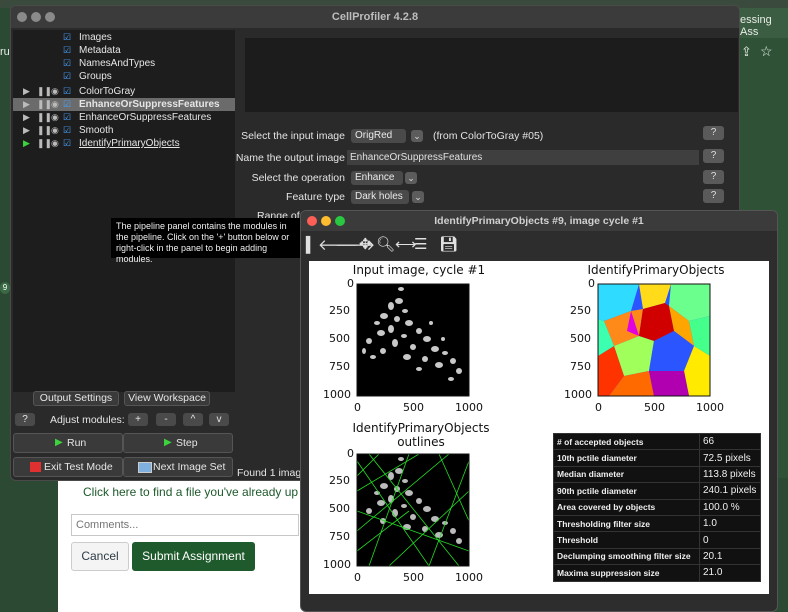  Describe the element at coordinates (290, 158) in the screenshot. I see `output-image-label: Name the output image` at that location.